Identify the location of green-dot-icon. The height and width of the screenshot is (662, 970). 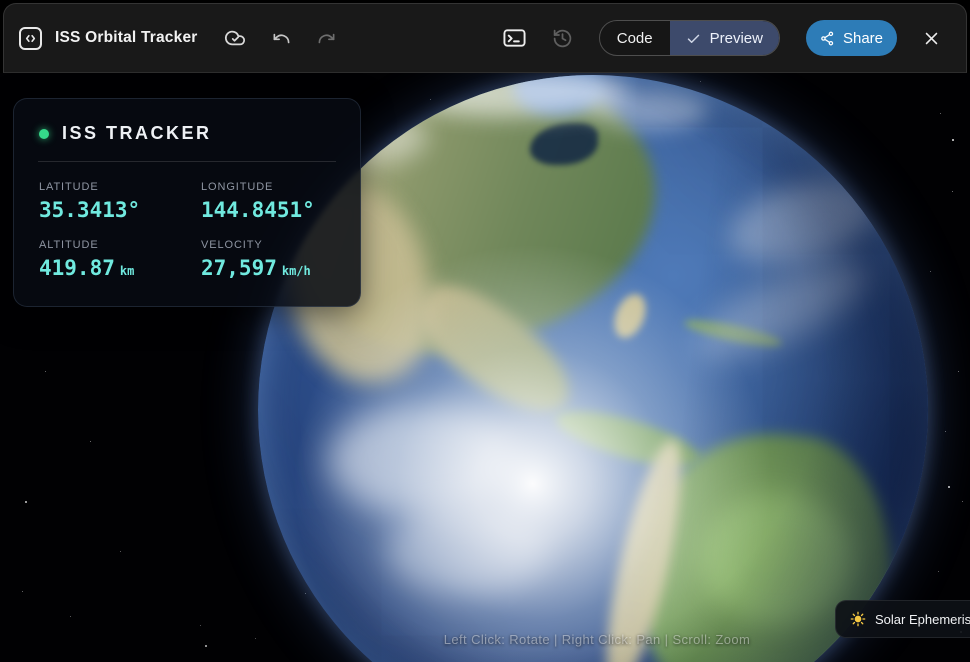
(44, 133).